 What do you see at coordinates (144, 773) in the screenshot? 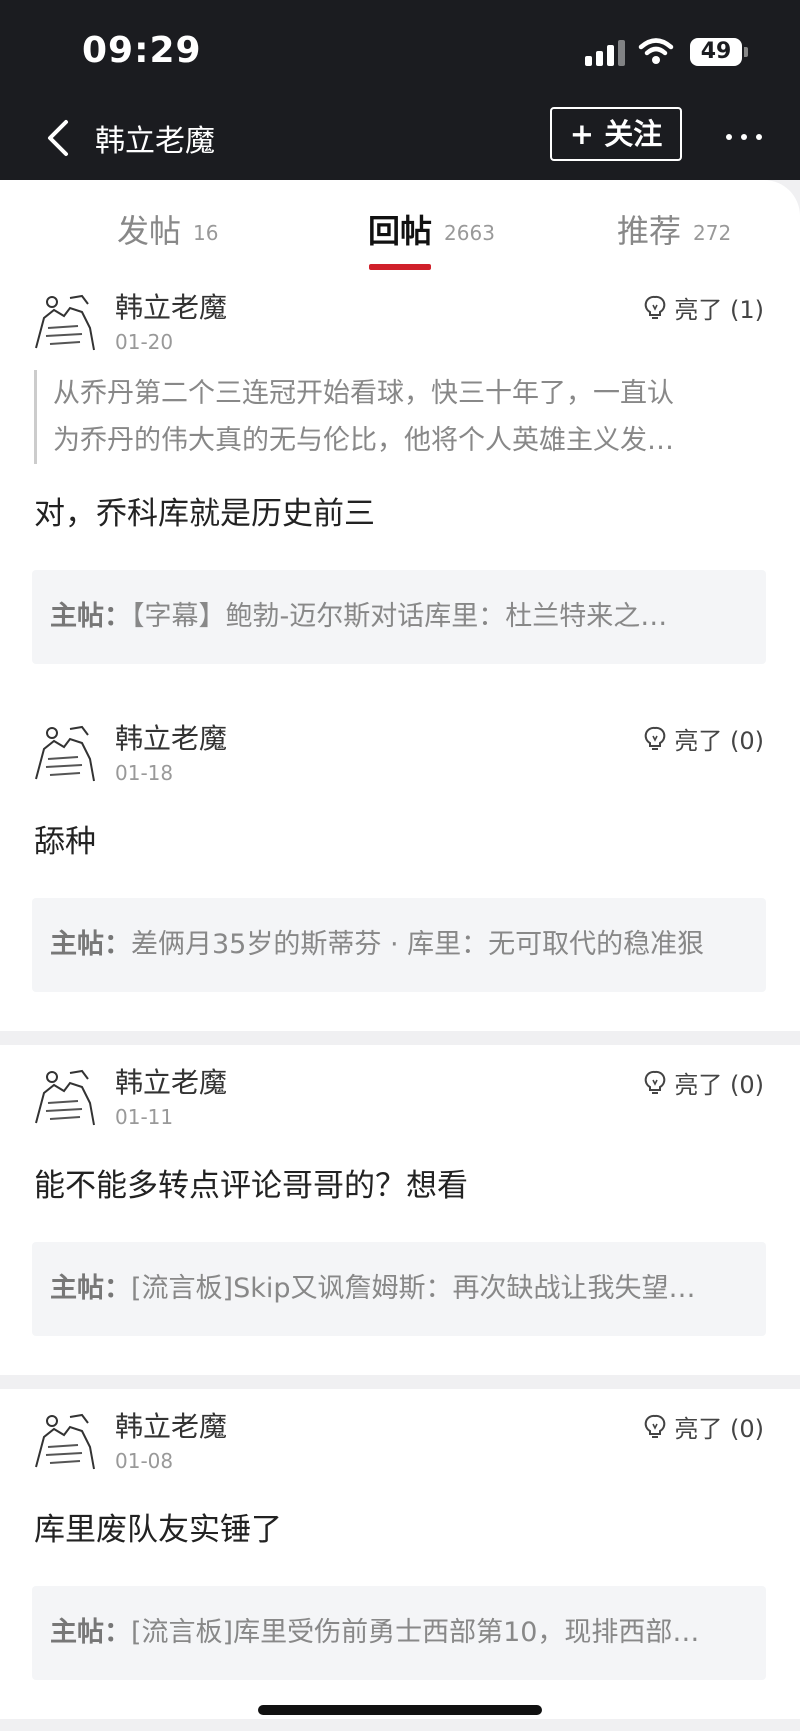
I see `post-date: 01-18` at bounding box center [144, 773].